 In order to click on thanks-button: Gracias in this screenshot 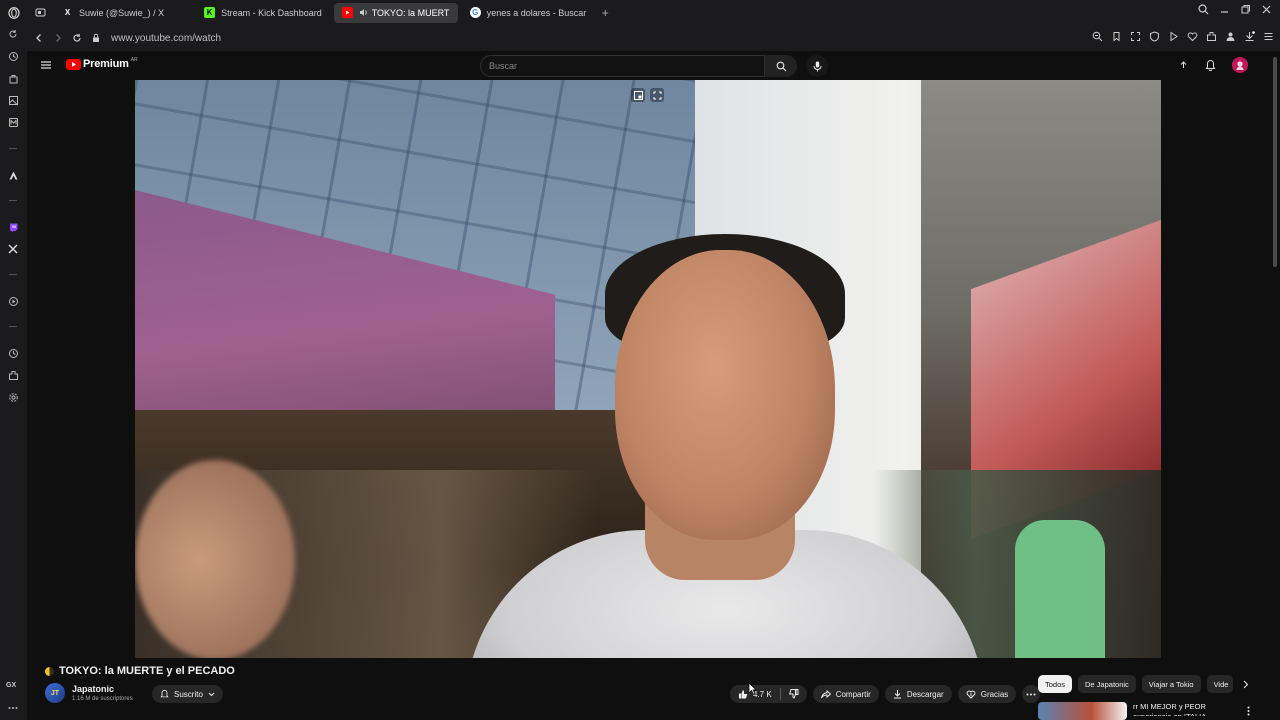, I will do `click(987, 694)`.